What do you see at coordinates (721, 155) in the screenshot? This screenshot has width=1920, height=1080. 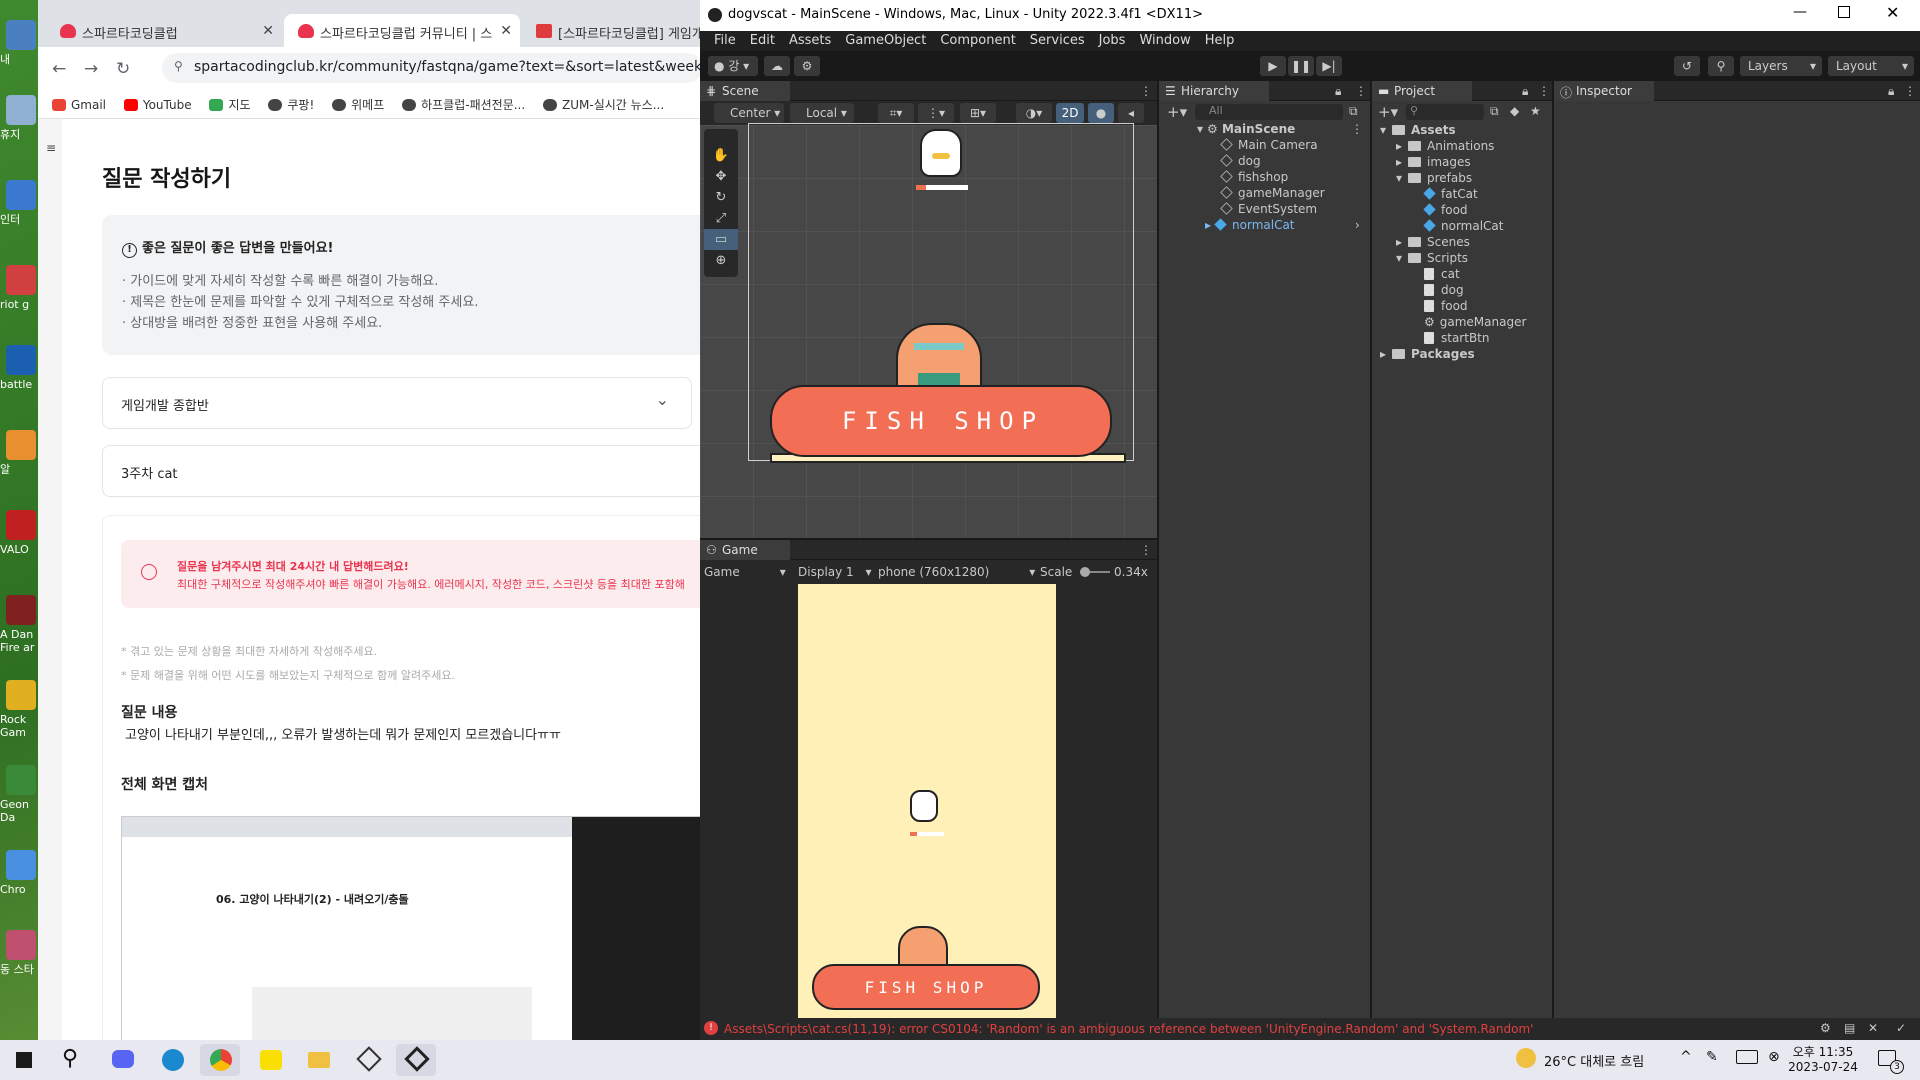 I see `hand-tool-icon: ✋` at bounding box center [721, 155].